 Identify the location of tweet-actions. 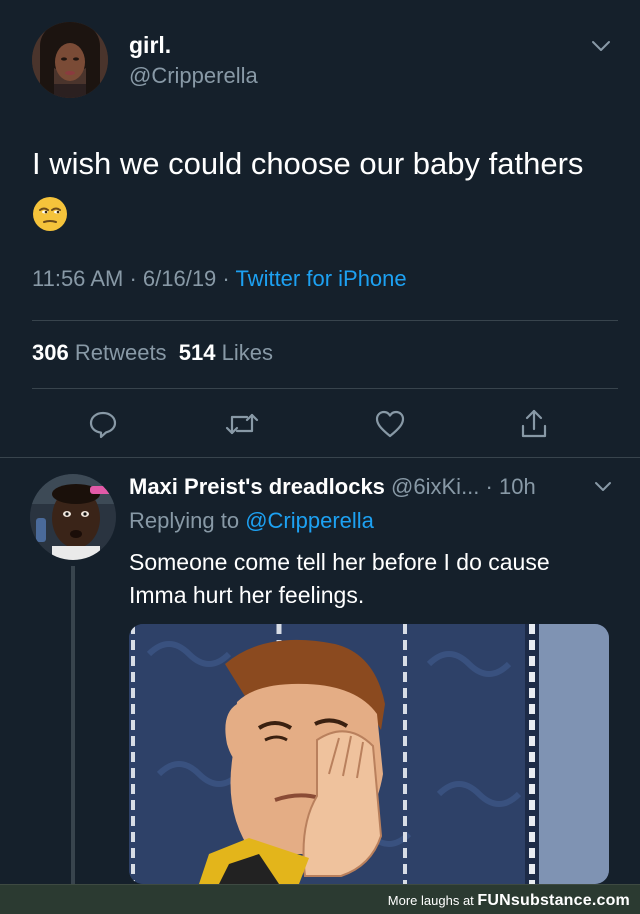
(320, 424).